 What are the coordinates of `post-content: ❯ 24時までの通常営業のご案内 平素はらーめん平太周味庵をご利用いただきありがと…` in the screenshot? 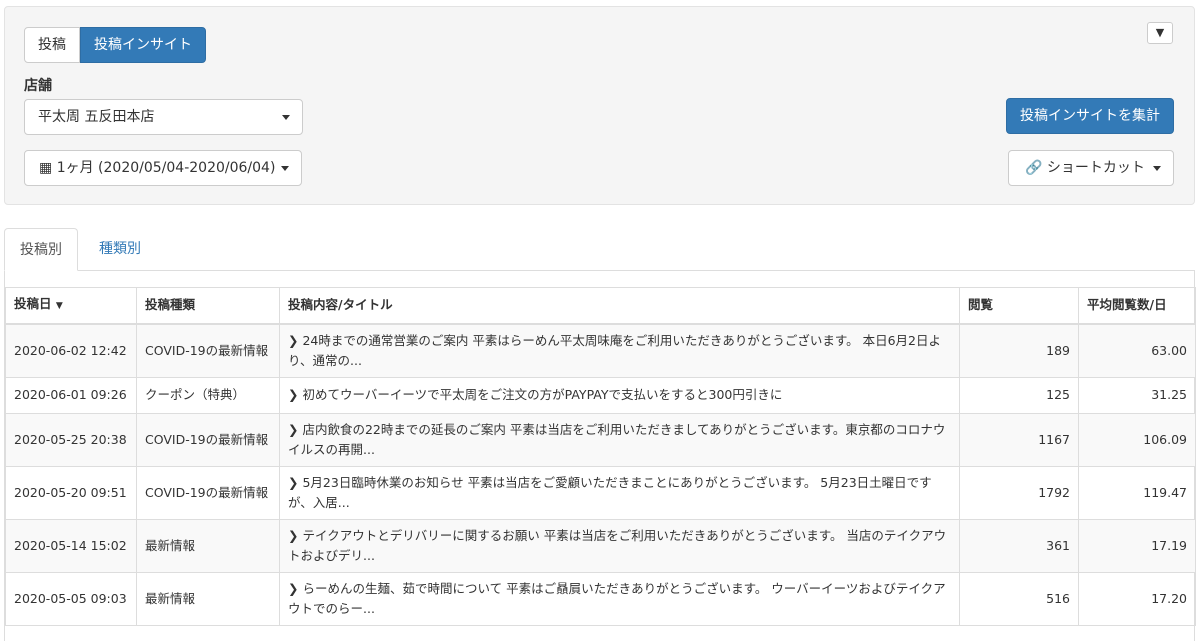 It's located at (619, 350).